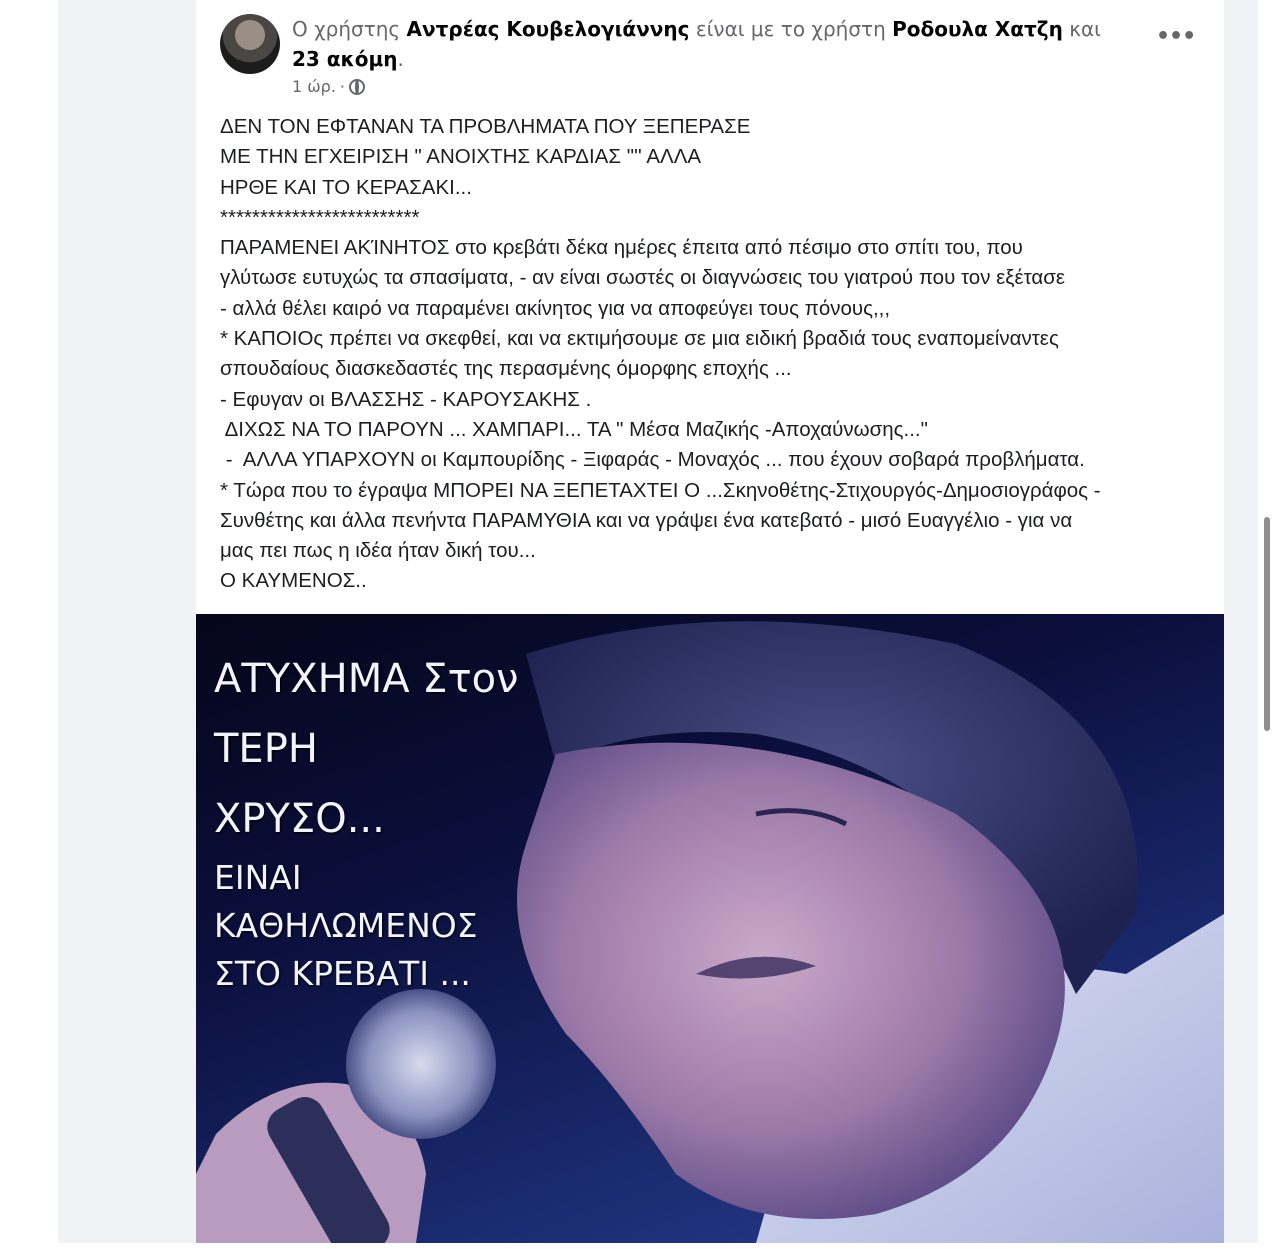 Image resolution: width=1283 pixels, height=1258 pixels. Describe the element at coordinates (344, 59) in the screenshot. I see `tagged-others-link: 23 ακόμη` at that location.